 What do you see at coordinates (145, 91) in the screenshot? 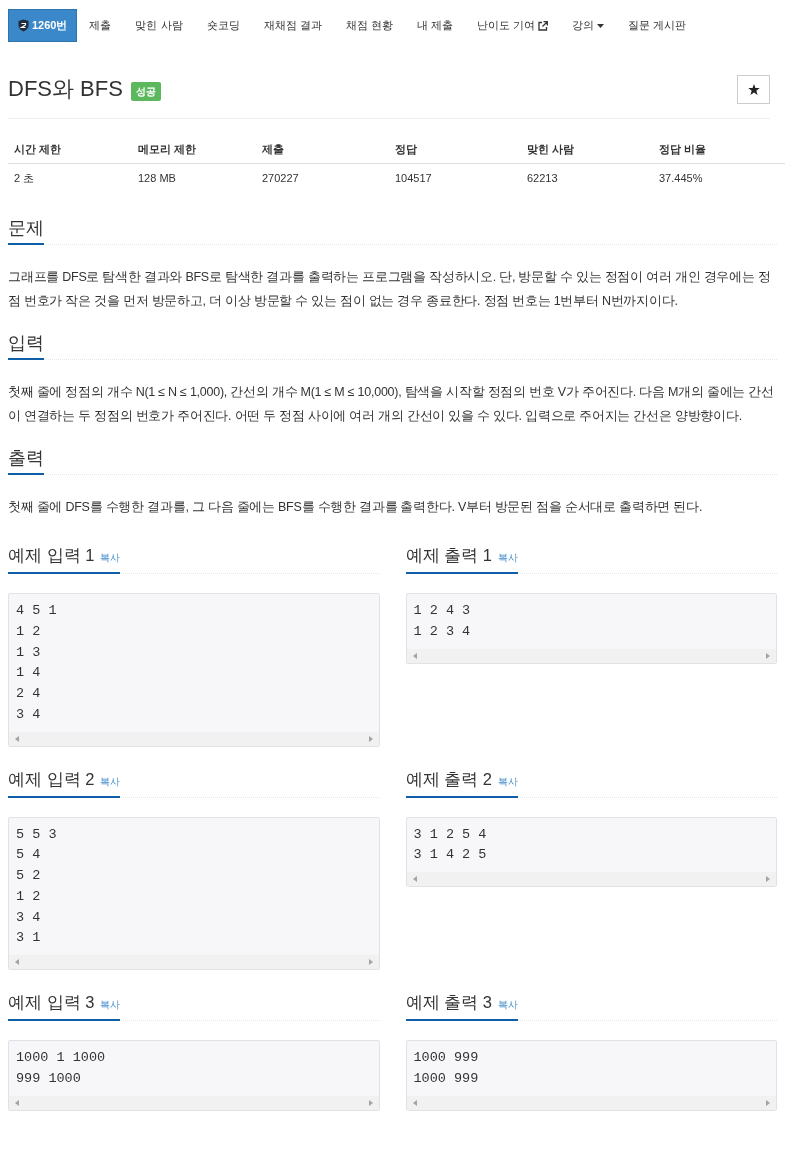
I see `status-badge: 성공` at bounding box center [145, 91].